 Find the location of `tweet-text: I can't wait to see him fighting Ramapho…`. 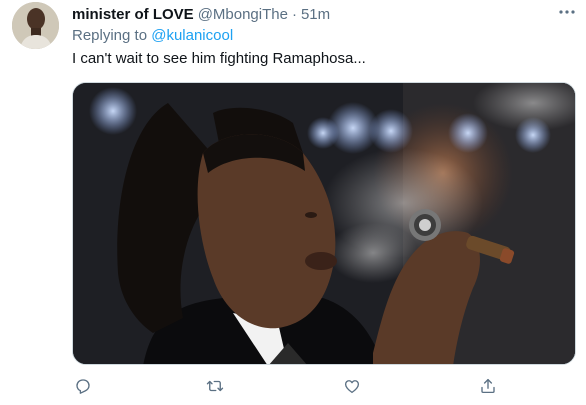

tweet-text: I can't wait to see him fighting Ramapho… is located at coordinates (219, 58).